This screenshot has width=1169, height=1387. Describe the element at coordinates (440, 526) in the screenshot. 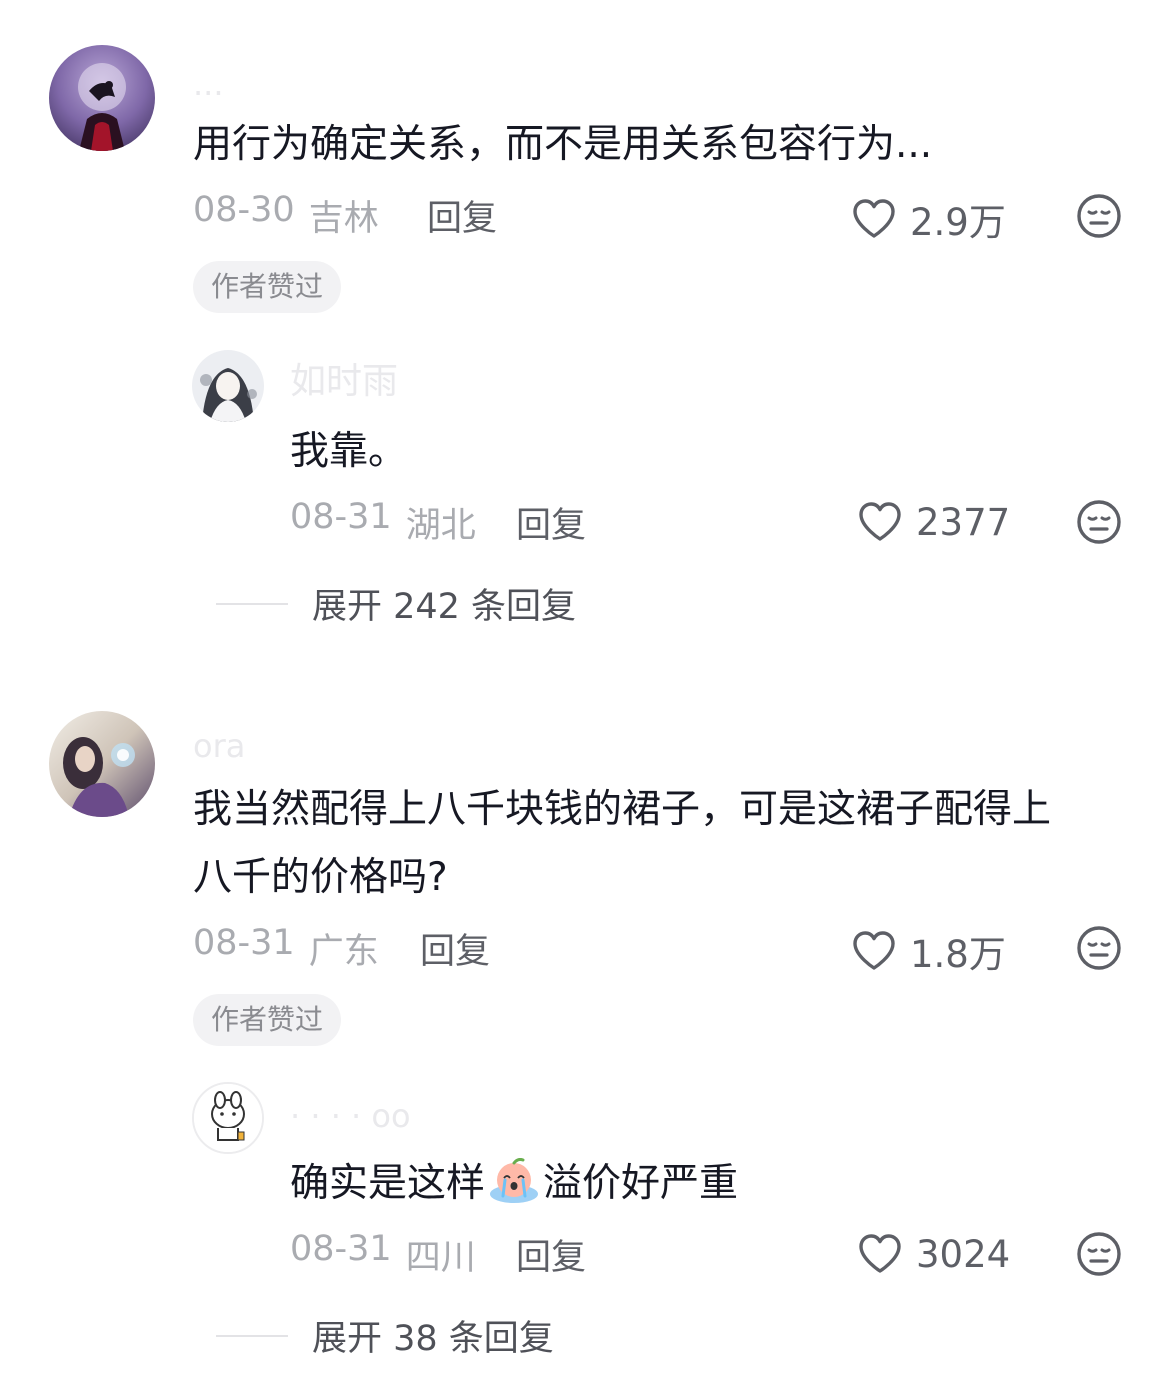

I see `reply-location: 湖北` at that location.